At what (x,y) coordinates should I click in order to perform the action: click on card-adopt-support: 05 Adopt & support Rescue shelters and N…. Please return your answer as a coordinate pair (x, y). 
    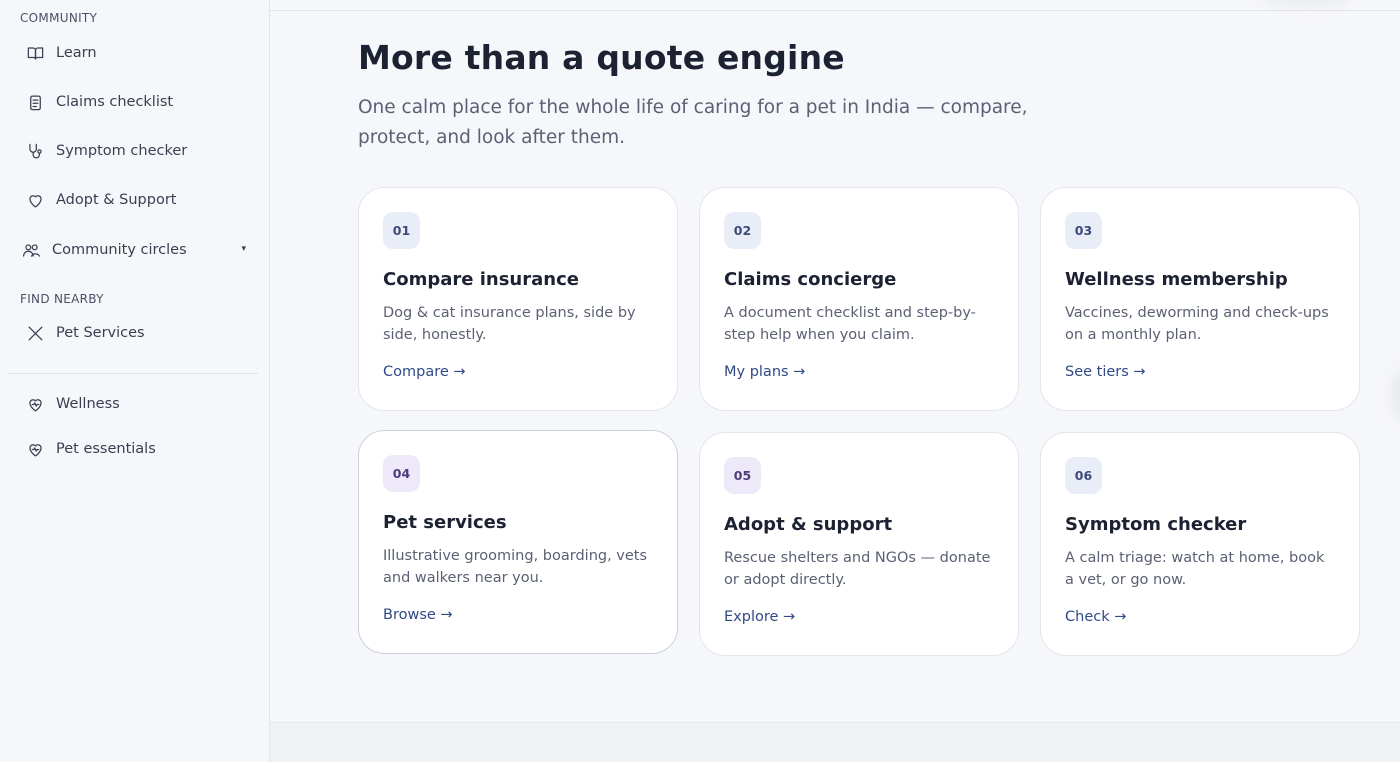
    Looking at the image, I should click on (859, 544).